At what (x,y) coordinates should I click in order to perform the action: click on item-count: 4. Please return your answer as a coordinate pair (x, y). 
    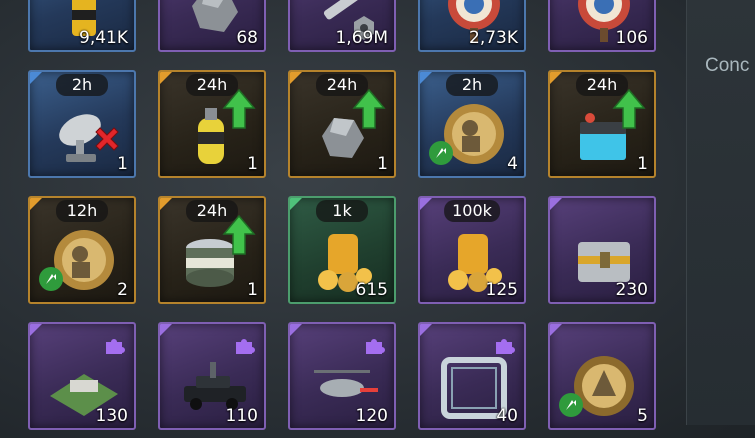
    Looking at the image, I should click on (512, 164).